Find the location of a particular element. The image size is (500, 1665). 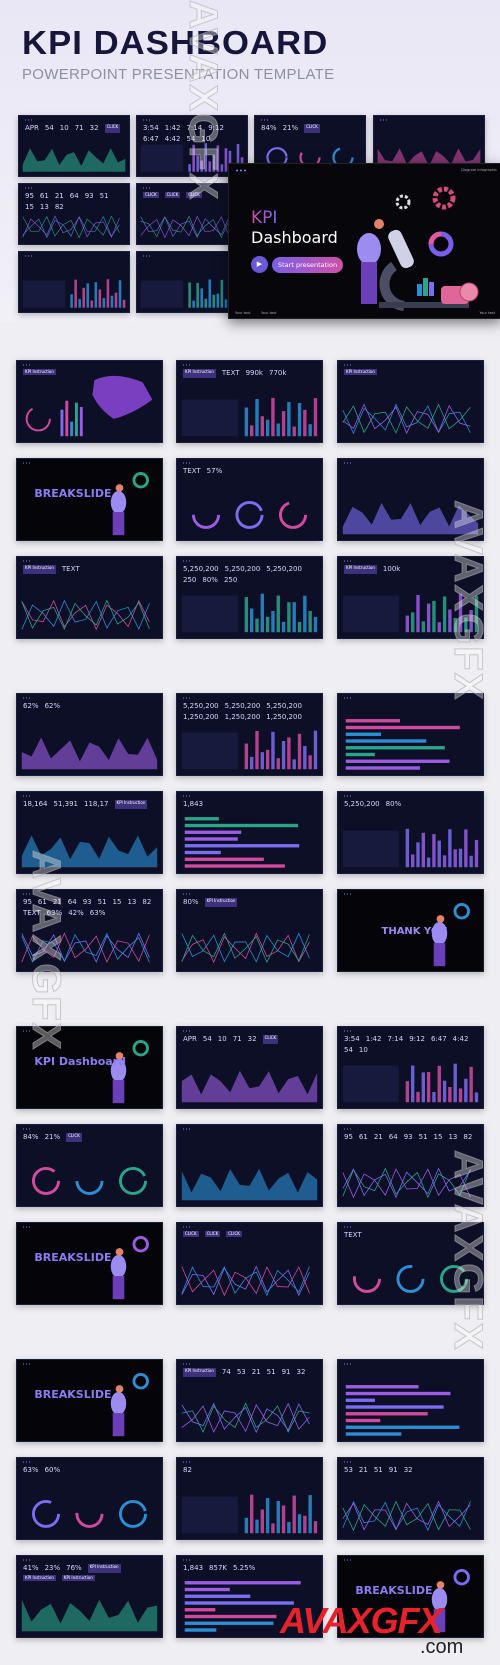

play-button: ▶ is located at coordinates (259, 264).